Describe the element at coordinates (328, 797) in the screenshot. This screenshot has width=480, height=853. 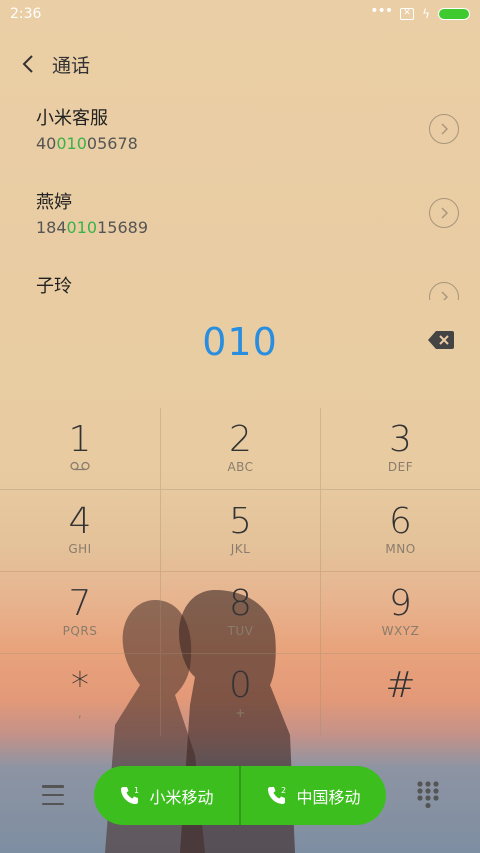
I see `call-sim2-label: 中国移动` at that location.